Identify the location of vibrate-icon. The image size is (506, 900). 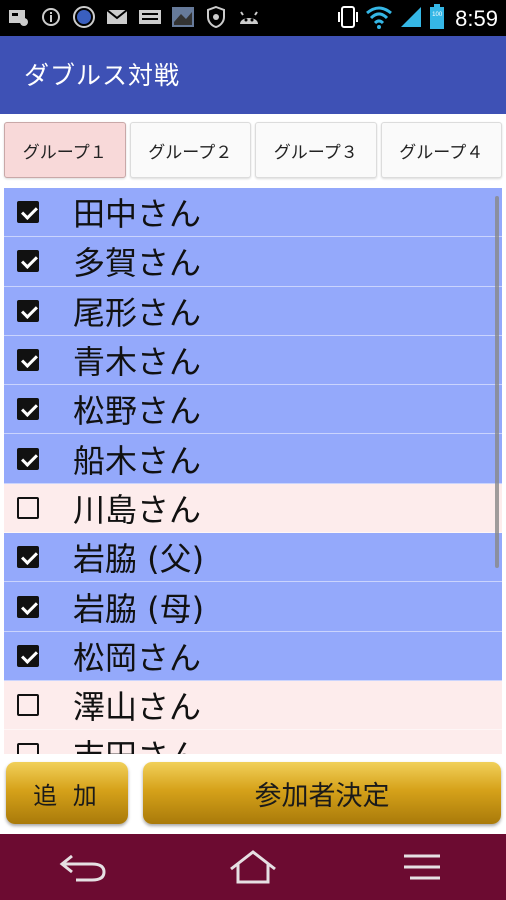
(348, 19).